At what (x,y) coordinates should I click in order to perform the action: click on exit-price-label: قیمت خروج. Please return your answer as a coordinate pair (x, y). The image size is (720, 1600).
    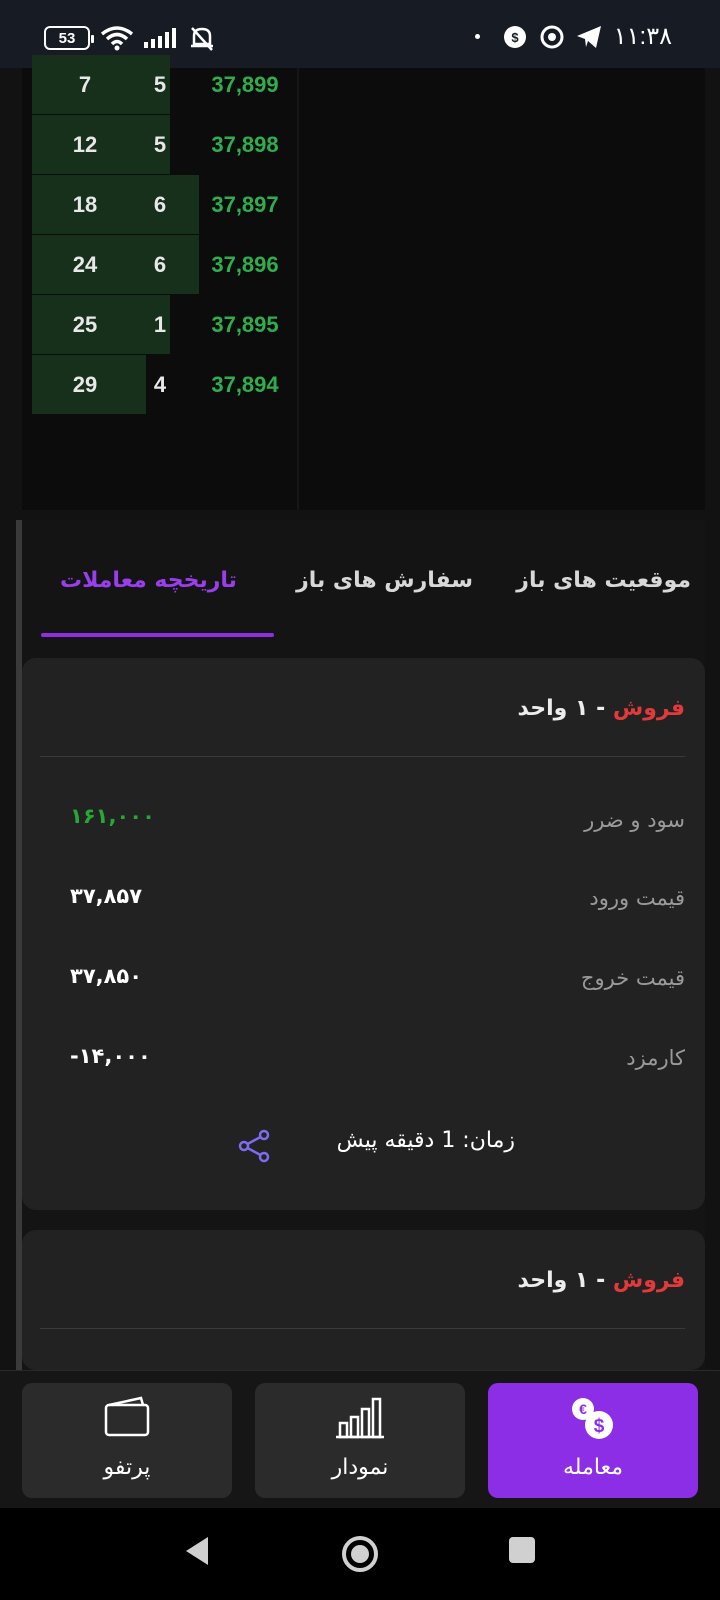
    Looking at the image, I should click on (632, 978).